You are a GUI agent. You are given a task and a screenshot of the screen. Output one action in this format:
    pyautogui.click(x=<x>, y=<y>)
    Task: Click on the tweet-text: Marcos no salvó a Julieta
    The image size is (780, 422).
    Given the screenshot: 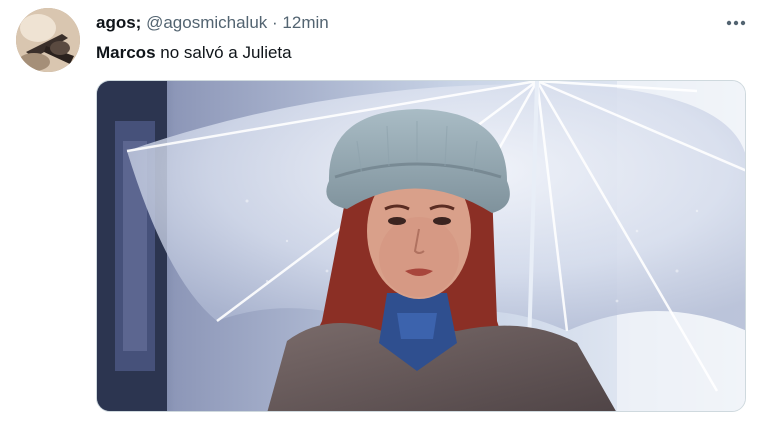 What is the action you would take?
    pyautogui.click(x=194, y=53)
    